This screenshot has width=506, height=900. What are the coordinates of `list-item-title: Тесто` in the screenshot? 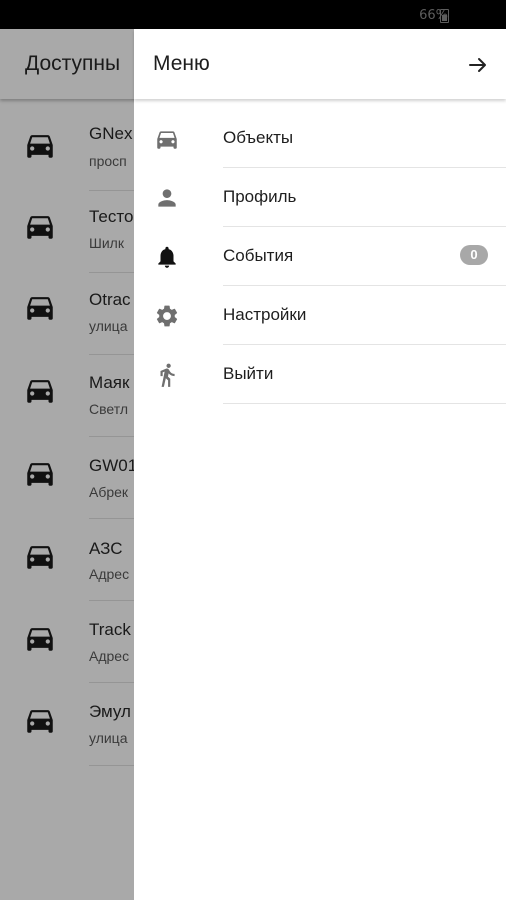 It's located at (111, 216).